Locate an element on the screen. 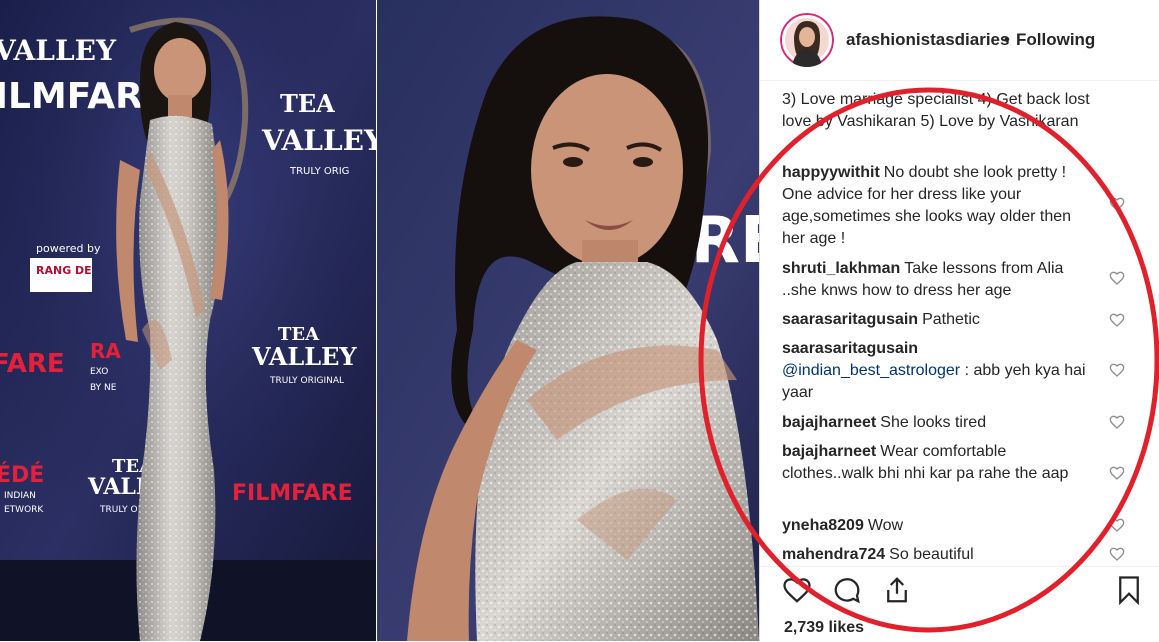  backdrop-text: TEA is located at coordinates (307, 103).